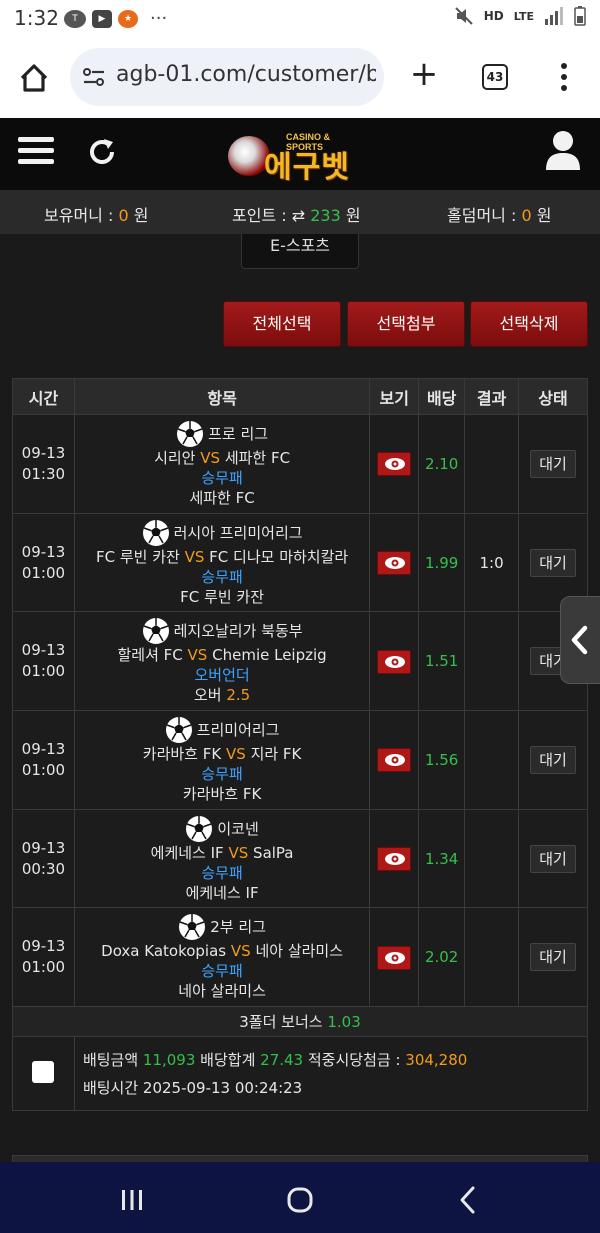 The width and height of the screenshot is (600, 1233). I want to click on row-odds: 2.10, so click(442, 464).